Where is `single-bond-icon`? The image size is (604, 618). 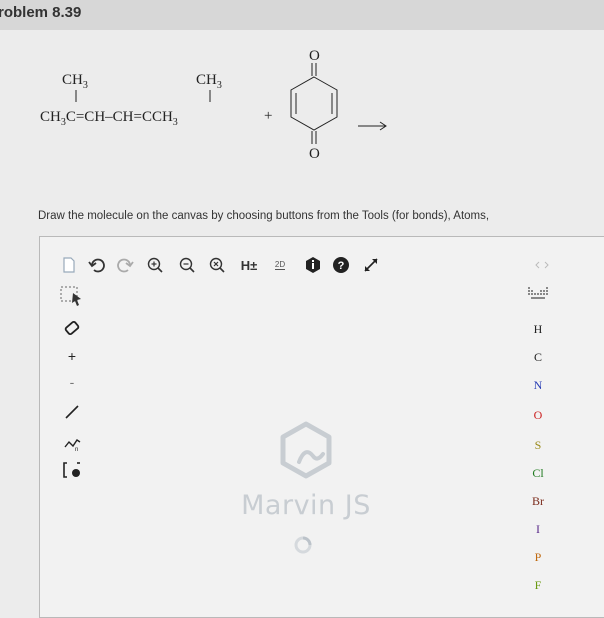 single-bond-icon is located at coordinates (72, 412).